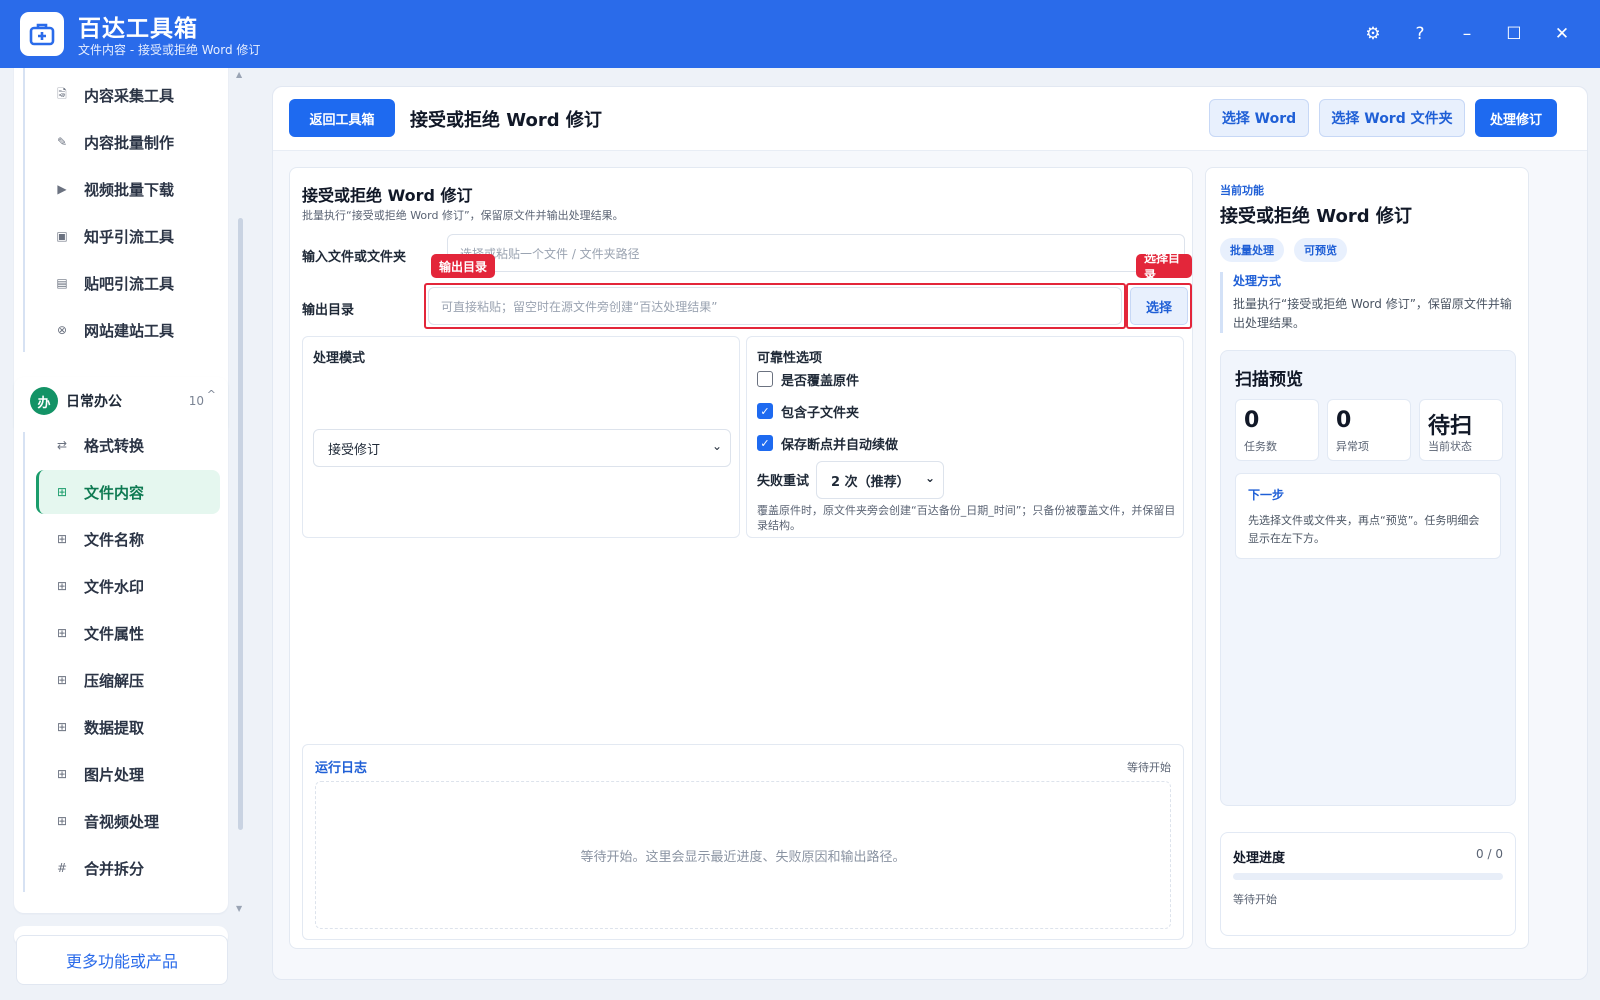  What do you see at coordinates (1259, 118) in the screenshot?
I see `select-word-button: 选择 Word` at bounding box center [1259, 118].